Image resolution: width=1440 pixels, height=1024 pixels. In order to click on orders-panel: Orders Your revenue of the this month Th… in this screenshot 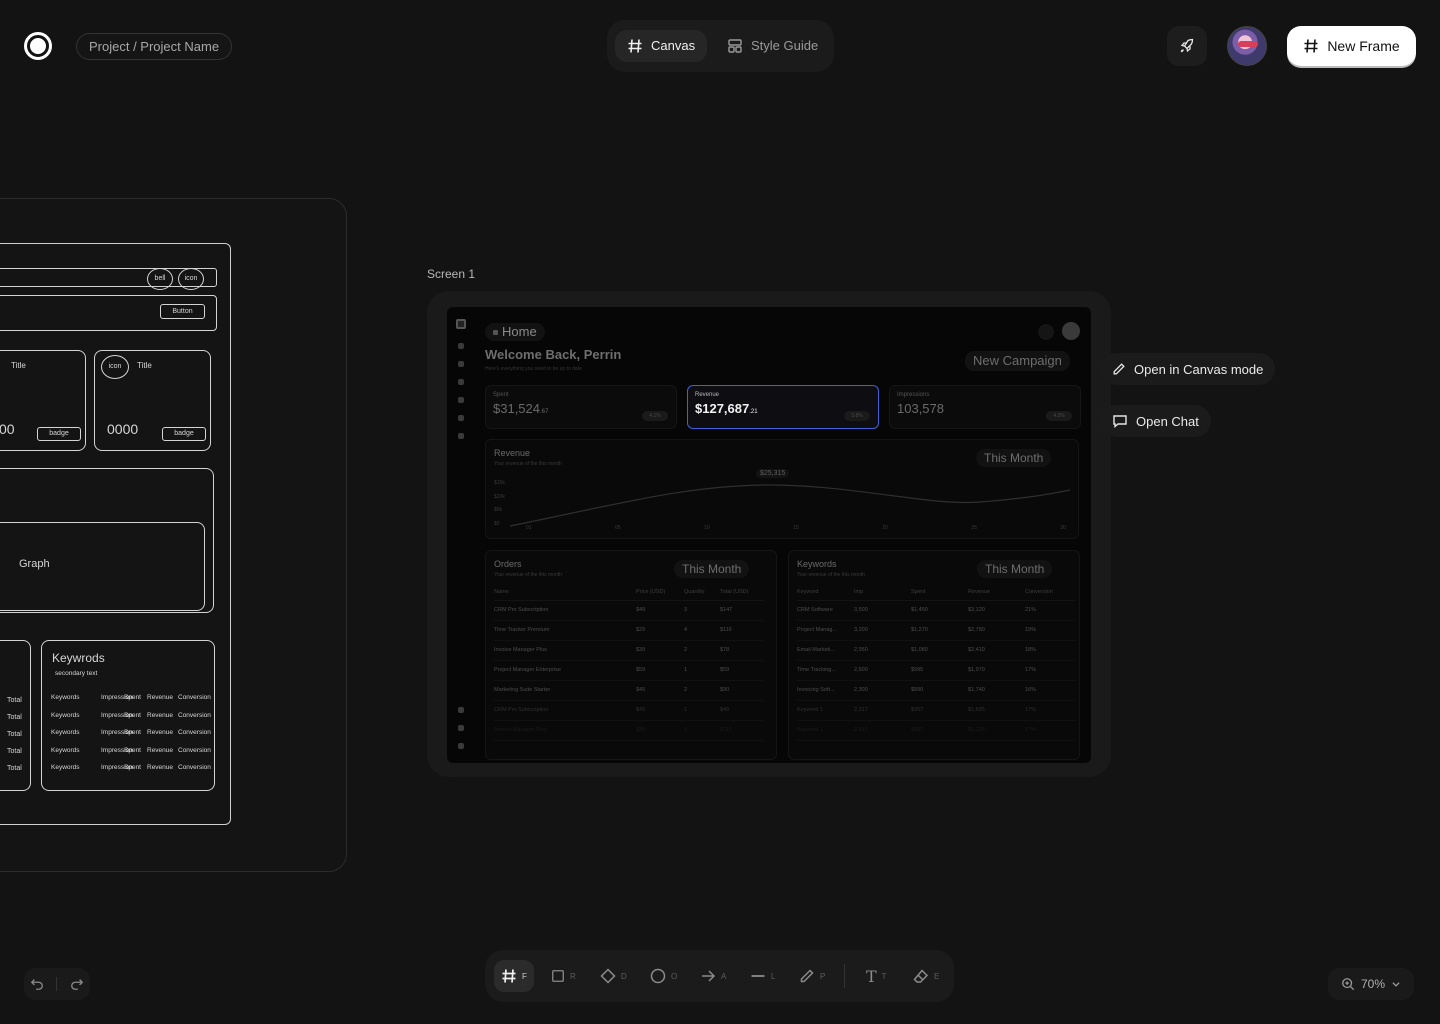, I will do `click(631, 655)`.